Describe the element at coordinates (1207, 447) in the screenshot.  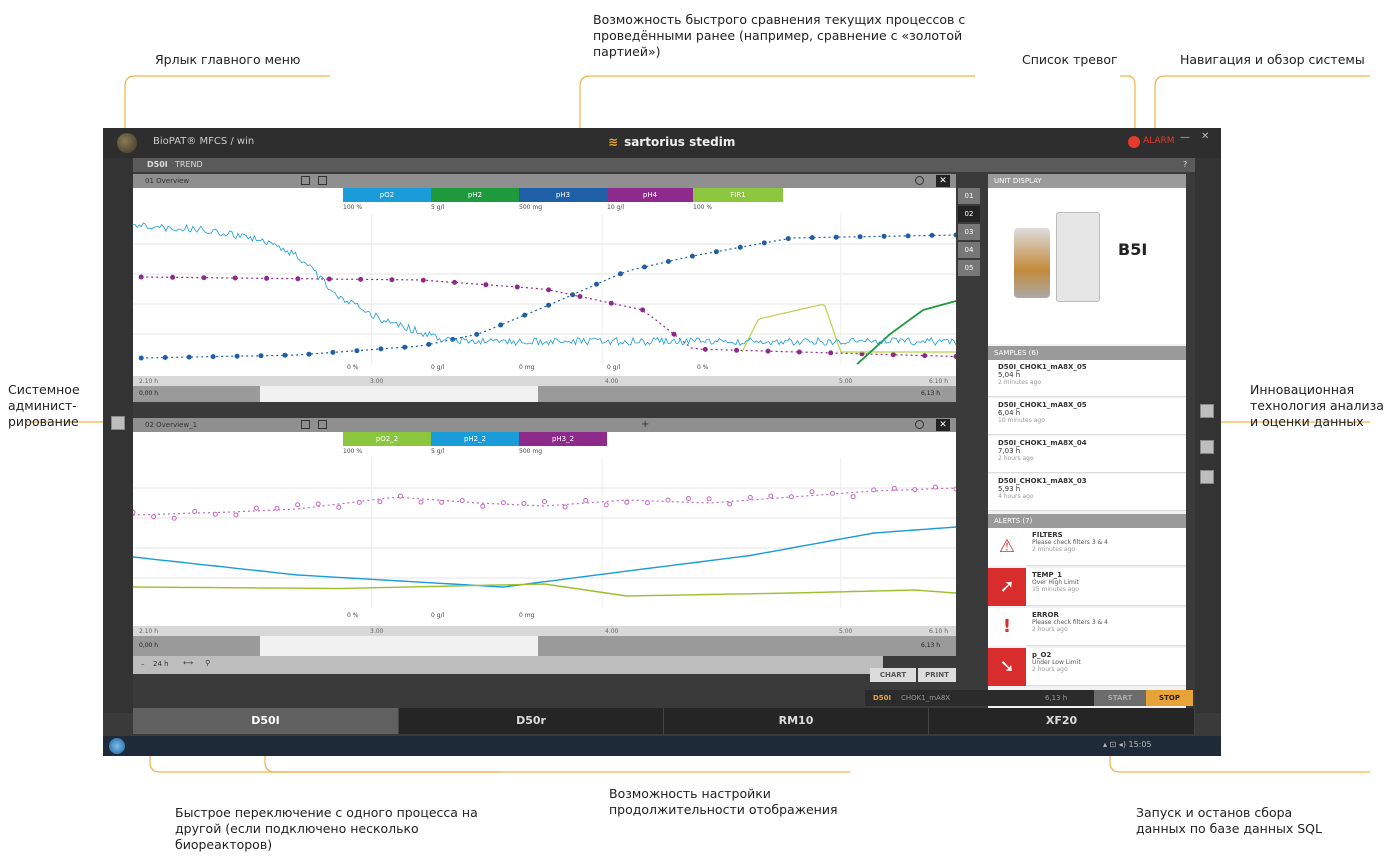
I see `data-evaluation-icon` at that location.